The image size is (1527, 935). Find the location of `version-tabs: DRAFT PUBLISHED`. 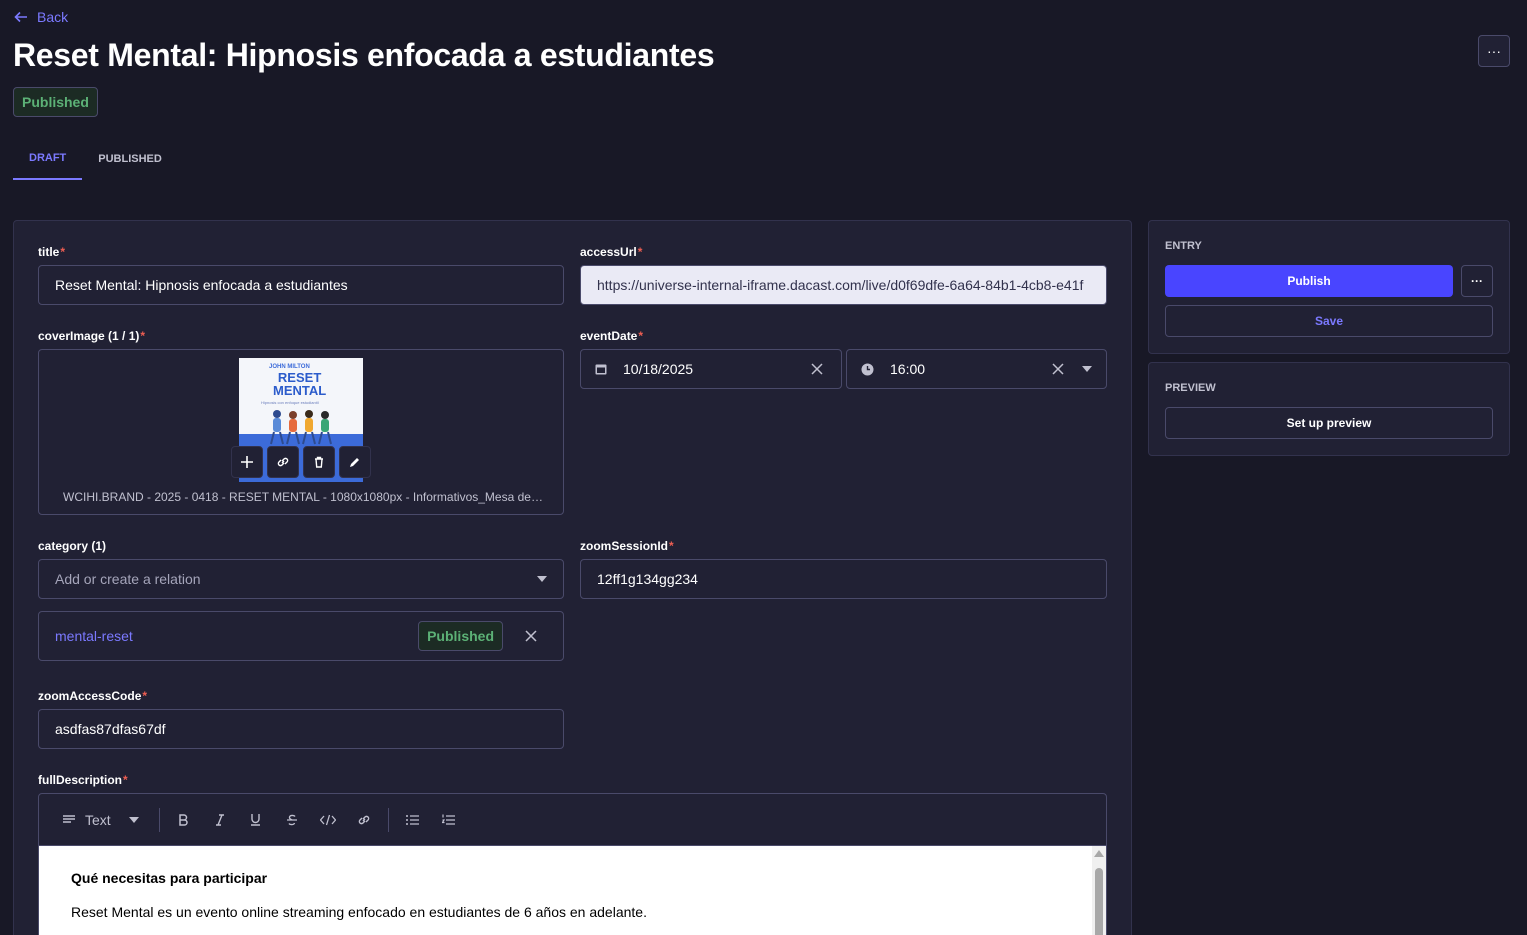

version-tabs: DRAFT PUBLISHED is located at coordinates (95, 159).